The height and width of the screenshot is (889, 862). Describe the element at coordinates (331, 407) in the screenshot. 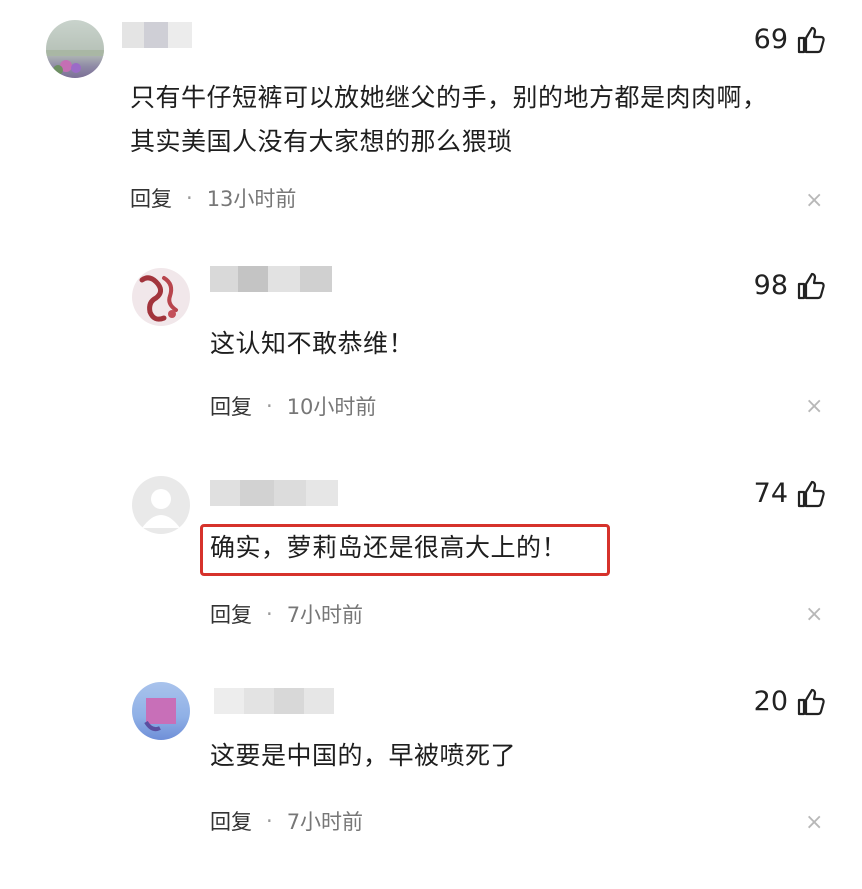

I see `timestamp: 10小时前` at that location.